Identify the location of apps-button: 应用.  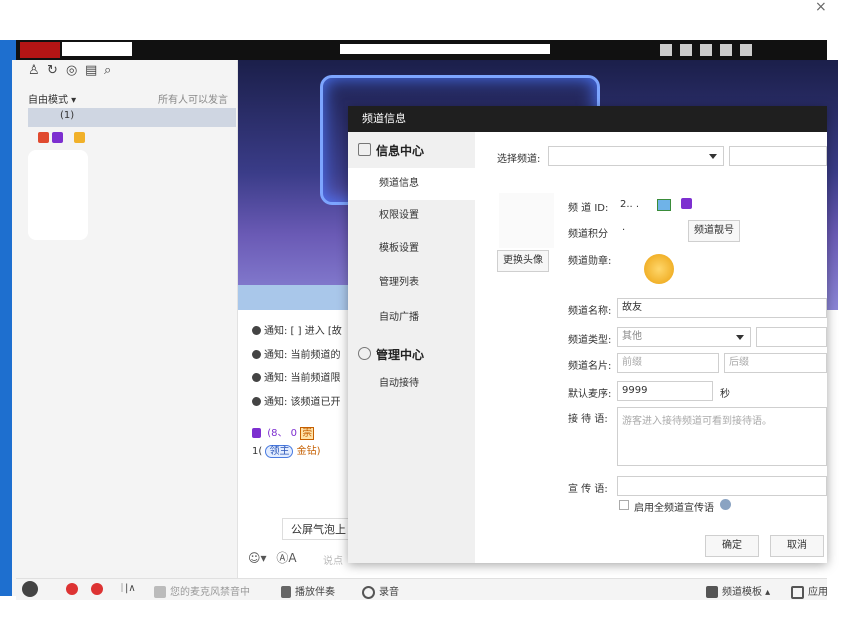
(809, 591).